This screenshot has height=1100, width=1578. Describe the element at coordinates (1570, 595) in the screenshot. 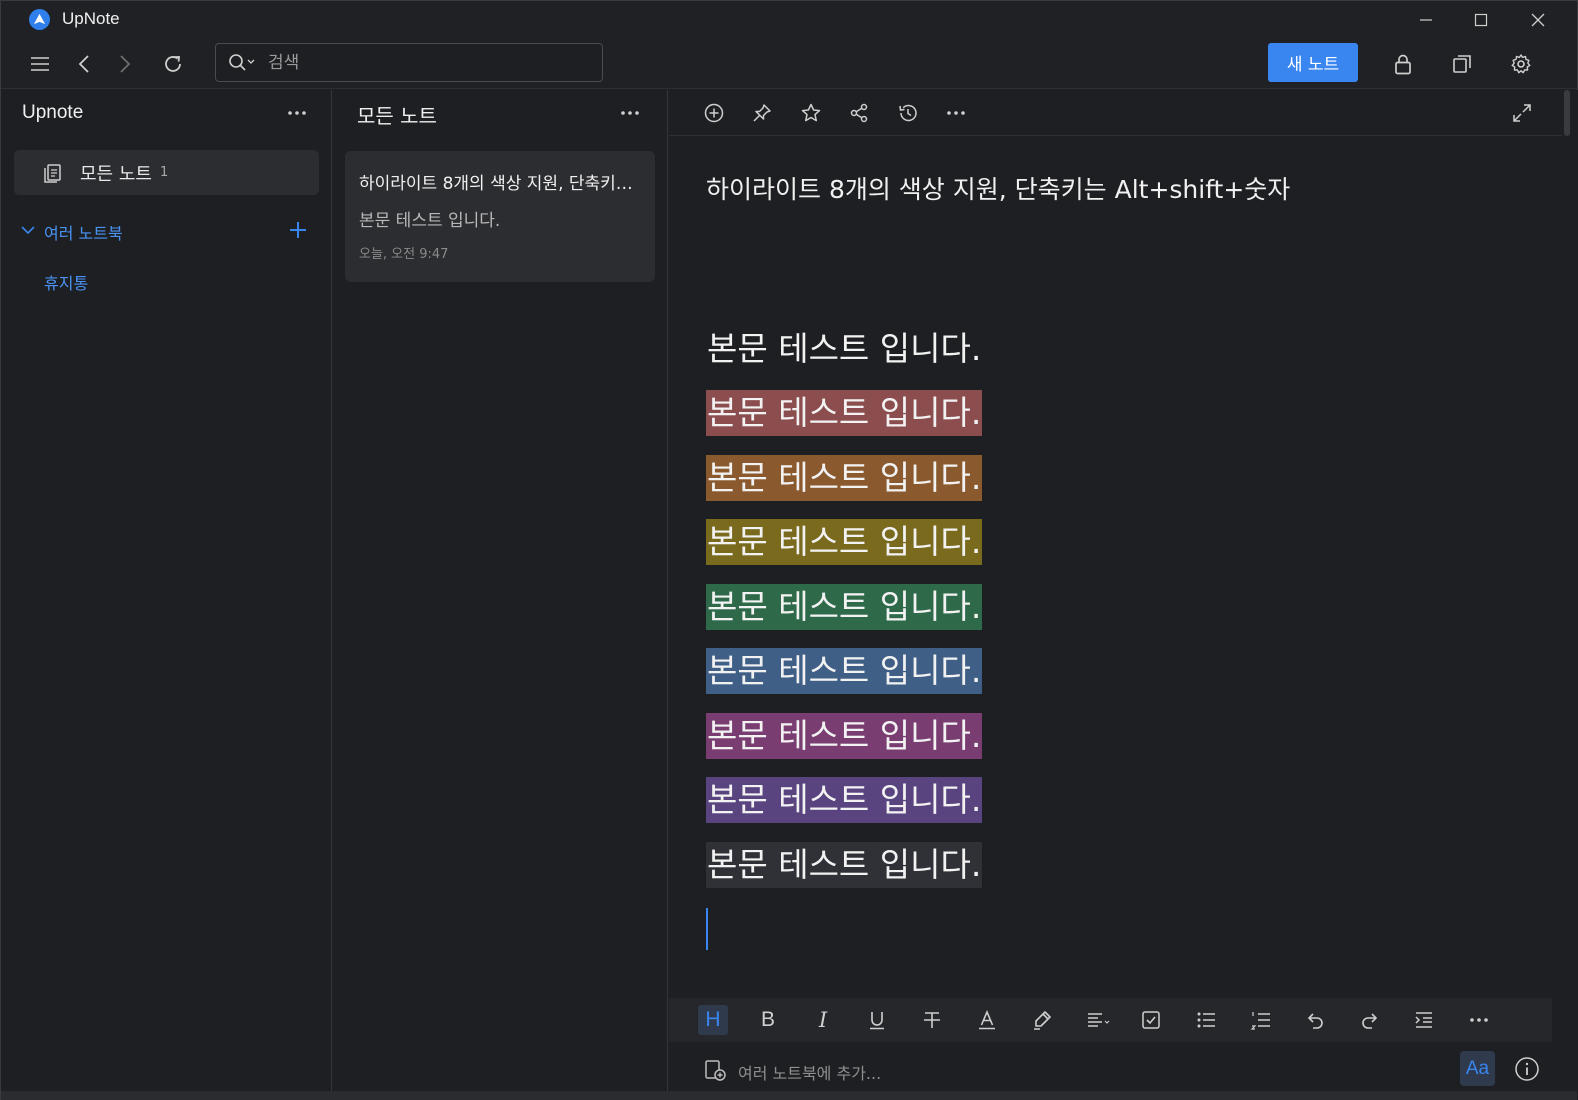

I see `editor-scrollbar` at that location.